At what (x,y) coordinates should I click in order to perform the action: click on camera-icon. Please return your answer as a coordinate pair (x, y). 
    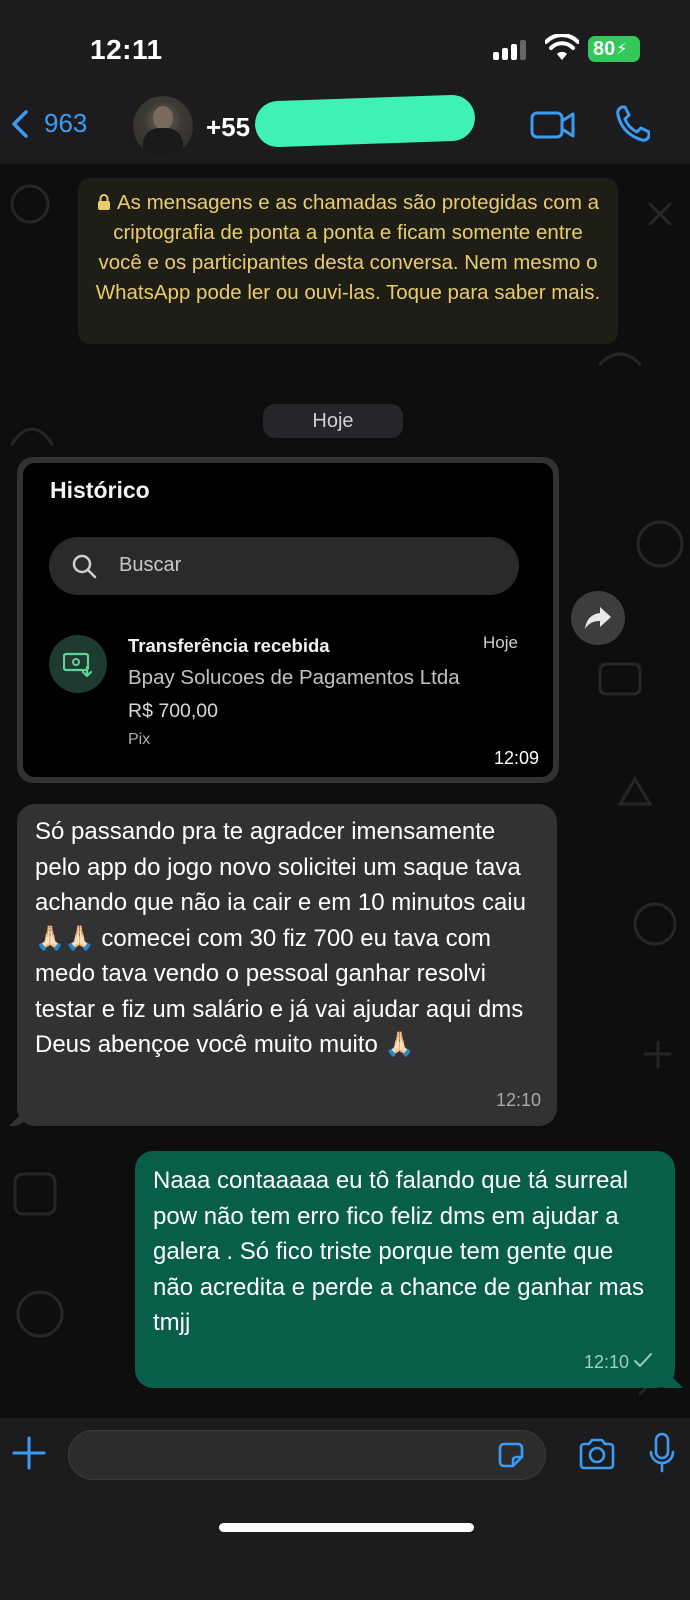
    Looking at the image, I should click on (597, 1454).